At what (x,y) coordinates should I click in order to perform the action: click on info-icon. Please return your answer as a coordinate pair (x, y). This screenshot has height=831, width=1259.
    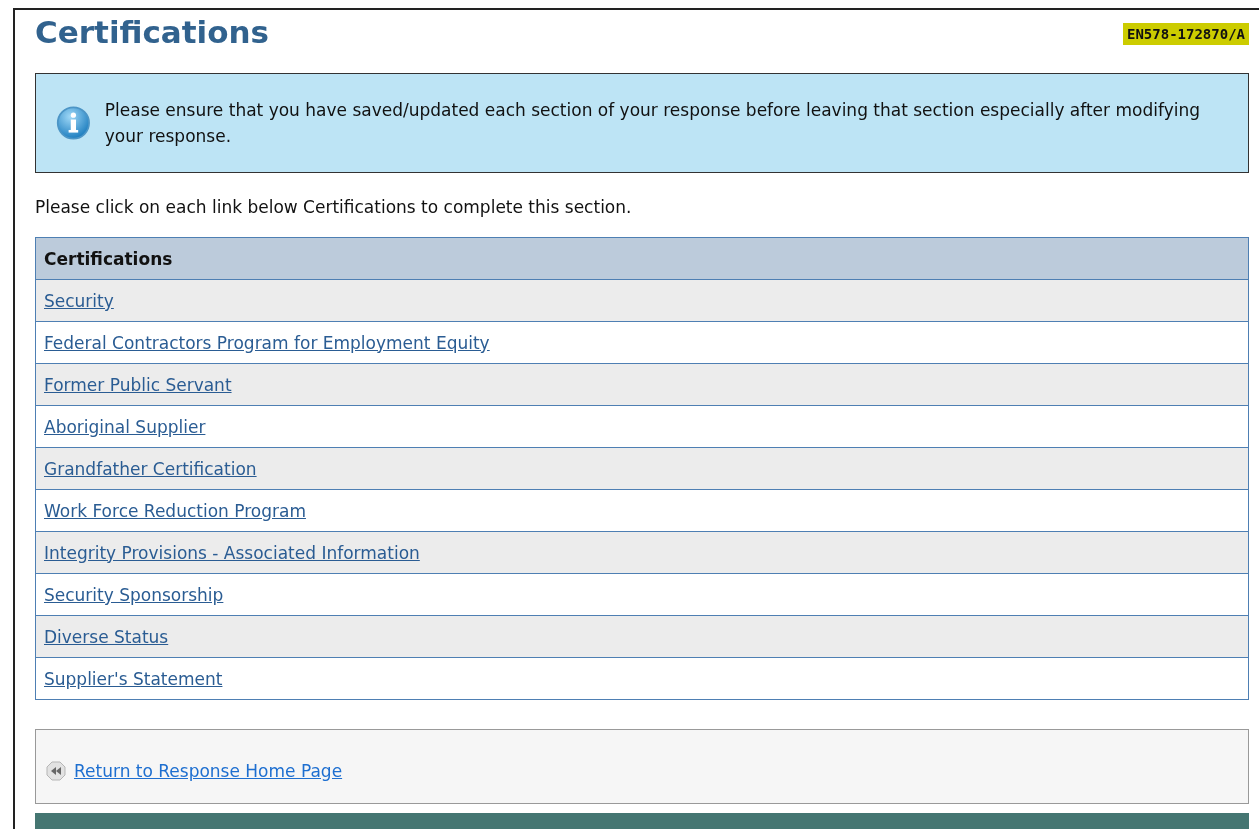
    Looking at the image, I should click on (73, 123).